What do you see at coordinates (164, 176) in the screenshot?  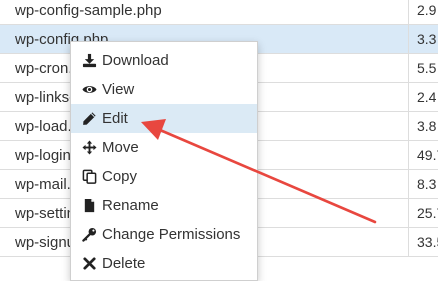 I see `menu-item-copy: Copy` at bounding box center [164, 176].